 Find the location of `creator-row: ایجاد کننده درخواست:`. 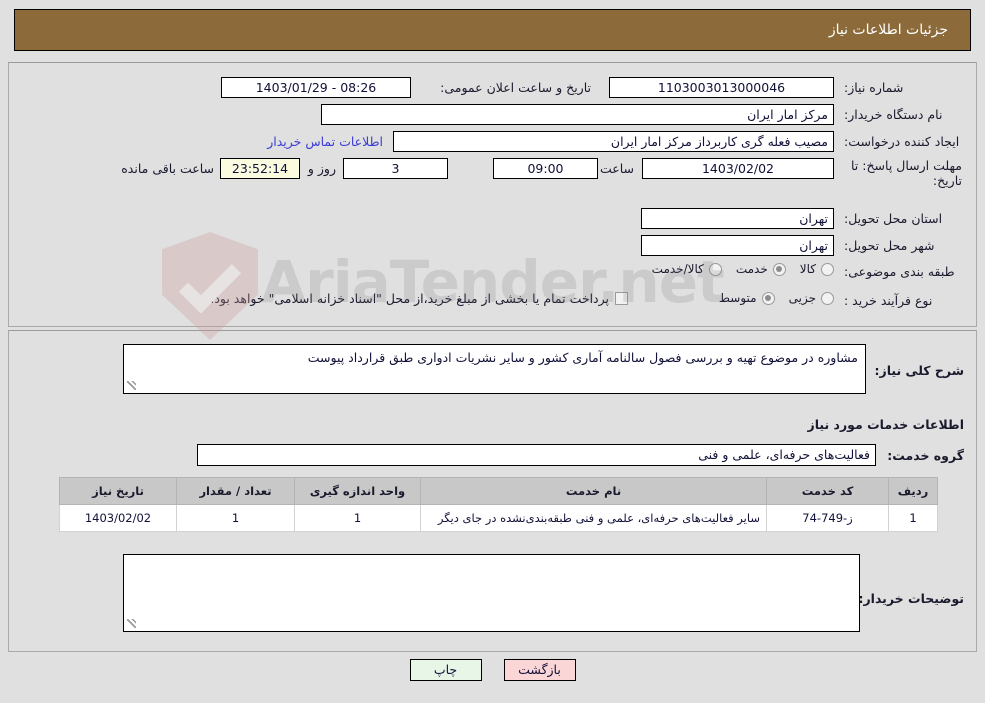

creator-row: ایجاد کننده درخواست: is located at coordinates (903, 141).